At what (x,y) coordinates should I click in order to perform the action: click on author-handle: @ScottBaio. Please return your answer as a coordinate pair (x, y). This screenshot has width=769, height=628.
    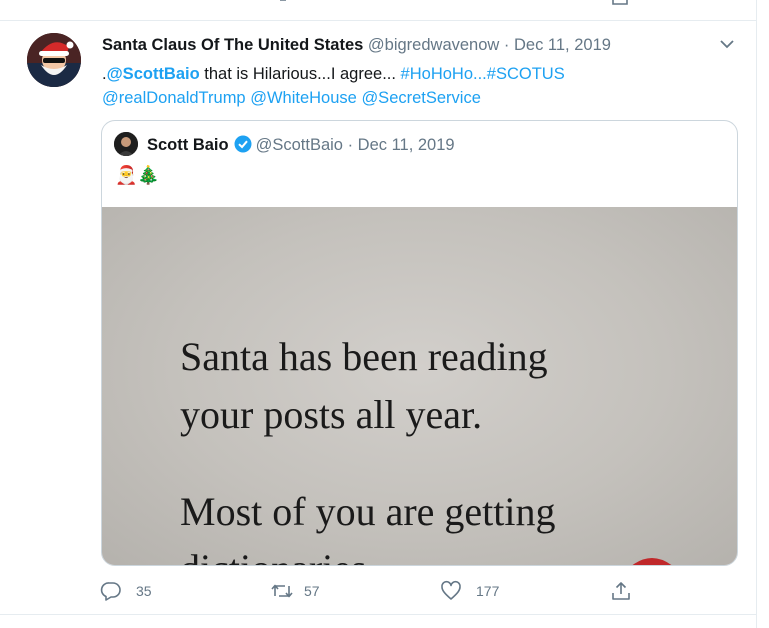
    Looking at the image, I should click on (299, 145).